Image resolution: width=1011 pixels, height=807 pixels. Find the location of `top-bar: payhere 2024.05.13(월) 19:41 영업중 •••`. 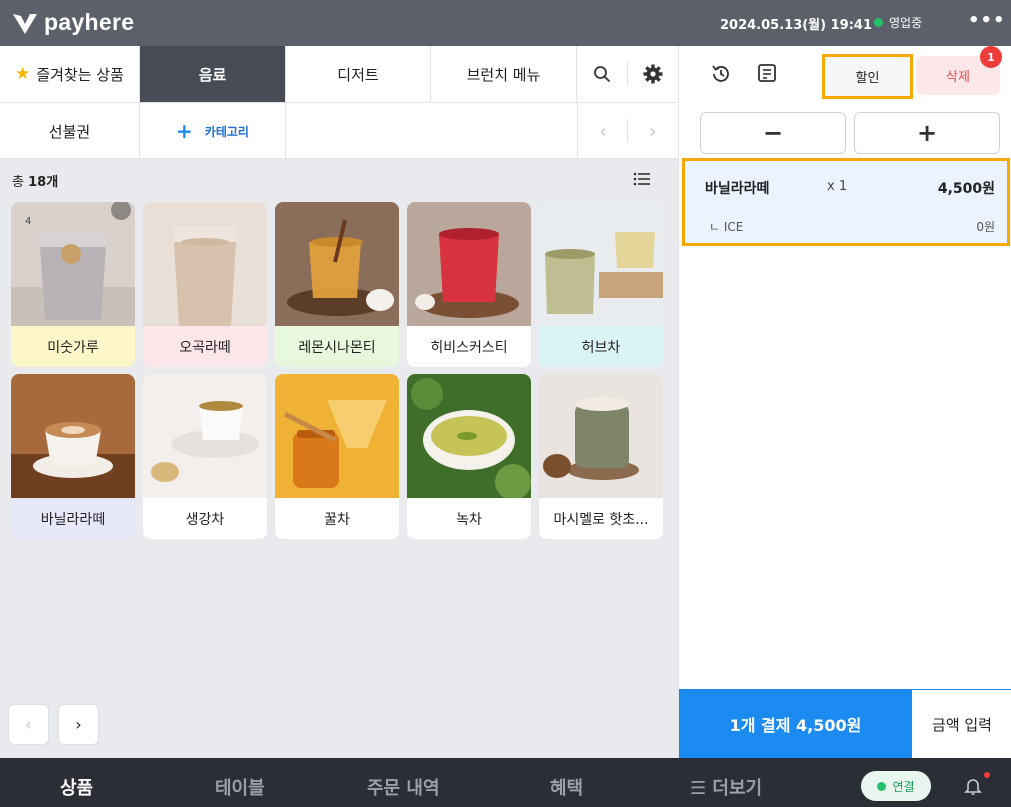

top-bar: payhere 2024.05.13(월) 19:41 영업중 ••• is located at coordinates (505, 23).